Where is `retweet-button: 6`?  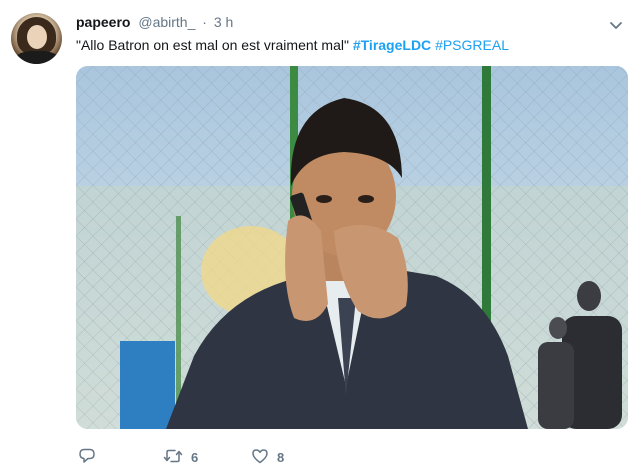 retweet-button: 6 is located at coordinates (180, 457).